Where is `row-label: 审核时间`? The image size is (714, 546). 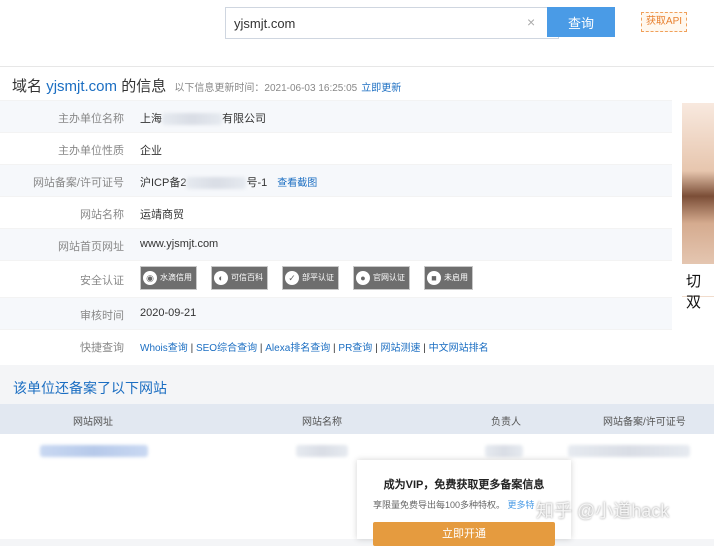 row-label: 审核时间 is located at coordinates (102, 316).